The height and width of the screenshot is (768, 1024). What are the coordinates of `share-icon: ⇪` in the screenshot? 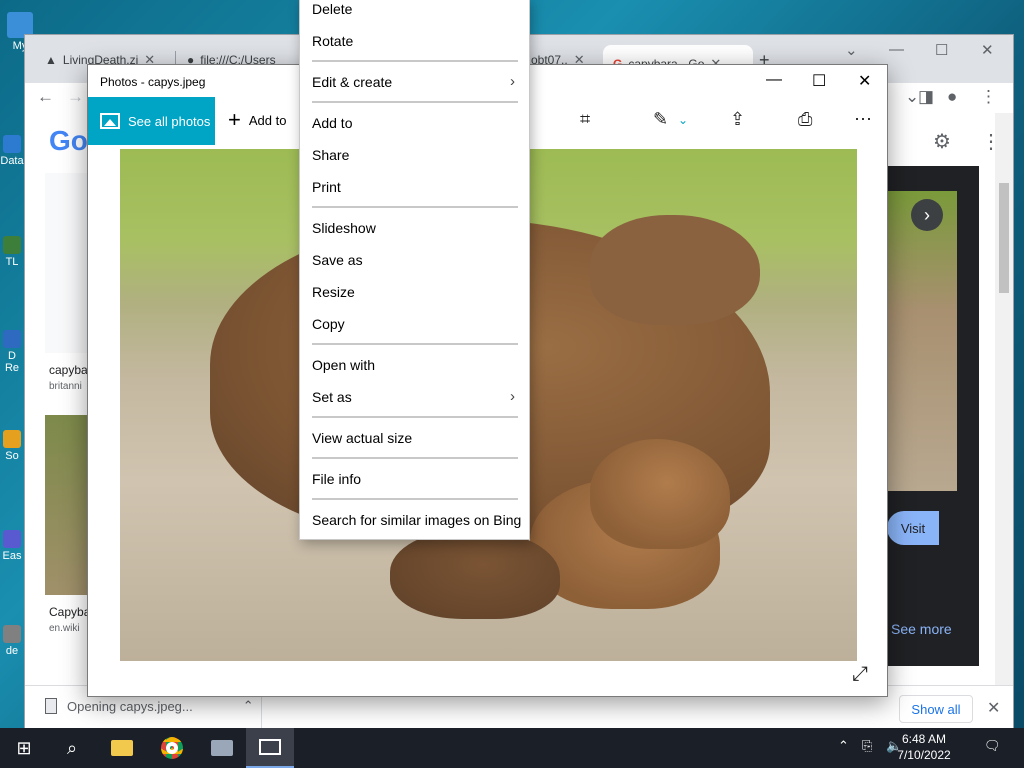 It's located at (737, 119).